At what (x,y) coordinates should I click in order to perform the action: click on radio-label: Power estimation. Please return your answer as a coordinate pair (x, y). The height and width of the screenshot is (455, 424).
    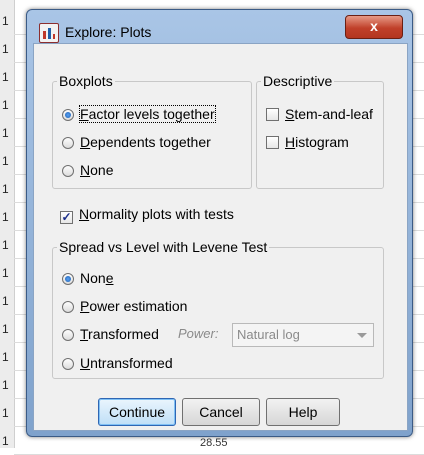
    Looking at the image, I should click on (134, 306).